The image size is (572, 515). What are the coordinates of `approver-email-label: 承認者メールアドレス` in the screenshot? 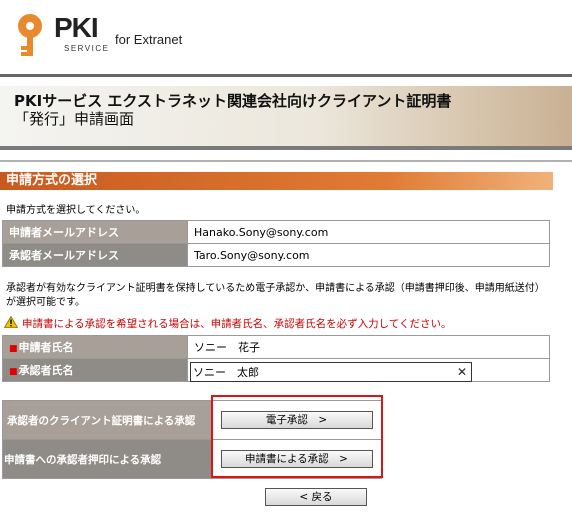 It's located at (95, 255).